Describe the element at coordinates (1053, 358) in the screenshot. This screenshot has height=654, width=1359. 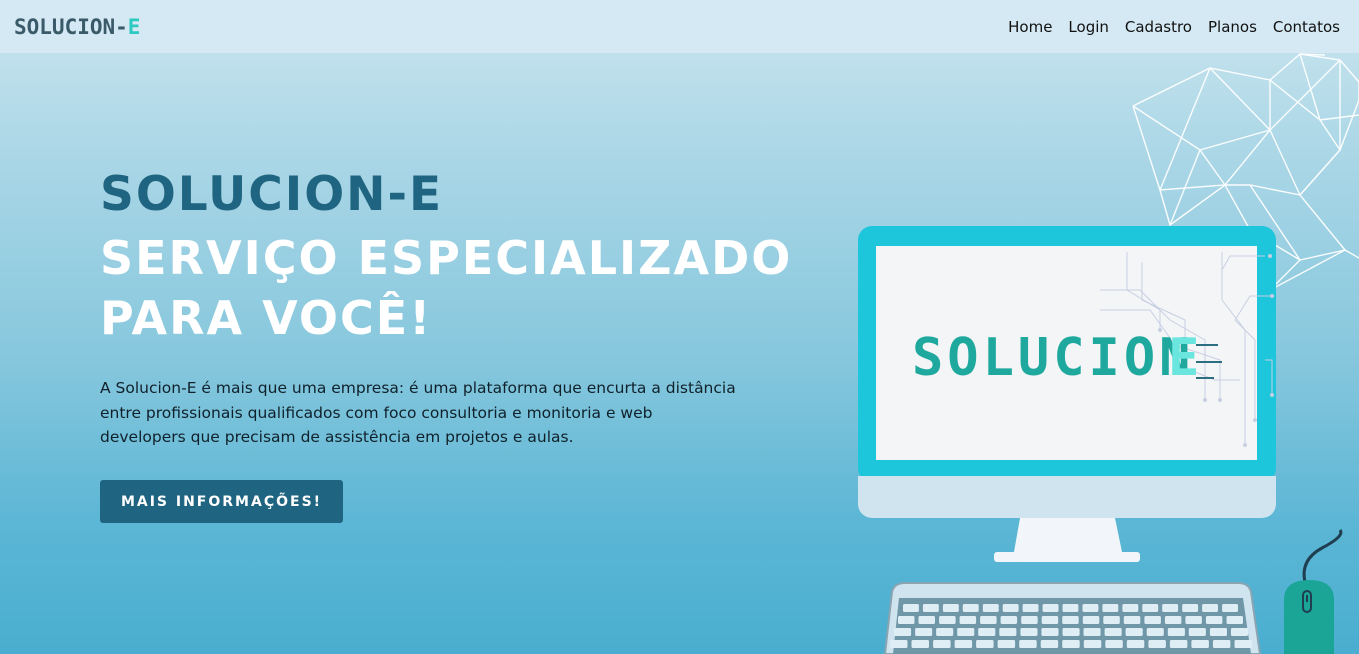
I see `screen-logo-main: SOLUCION` at that location.